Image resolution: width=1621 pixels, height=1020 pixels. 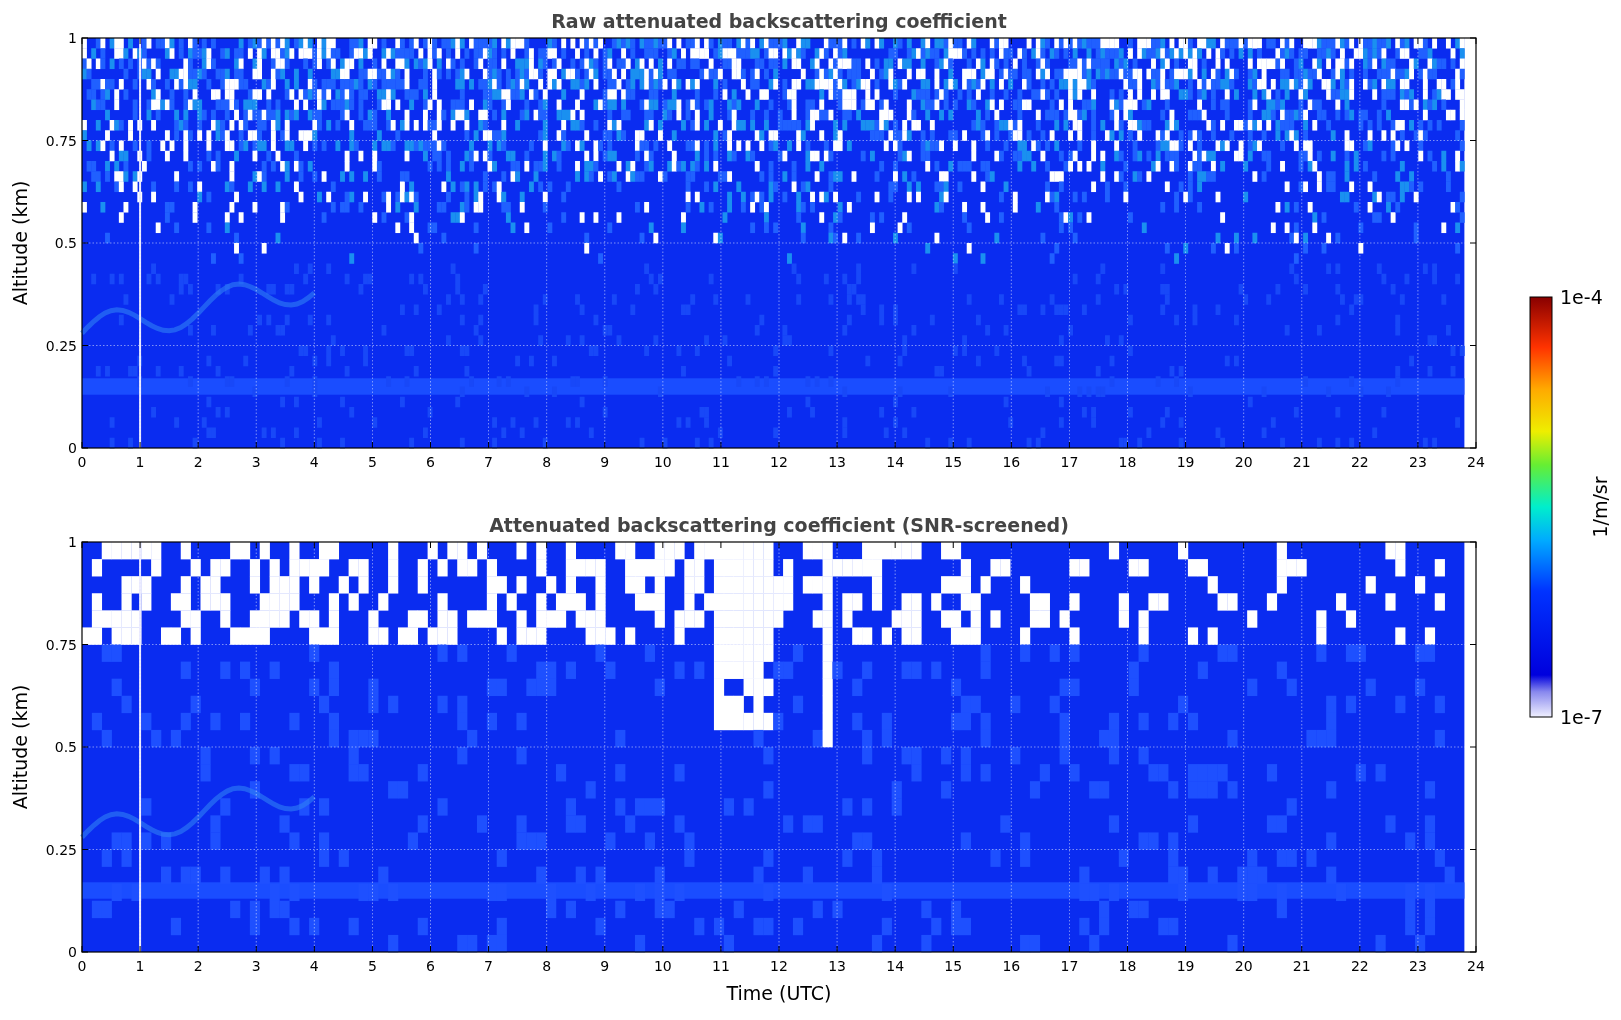 I want to click on colorbar-unit-label: 1/m/sr, so click(x=1600, y=507).